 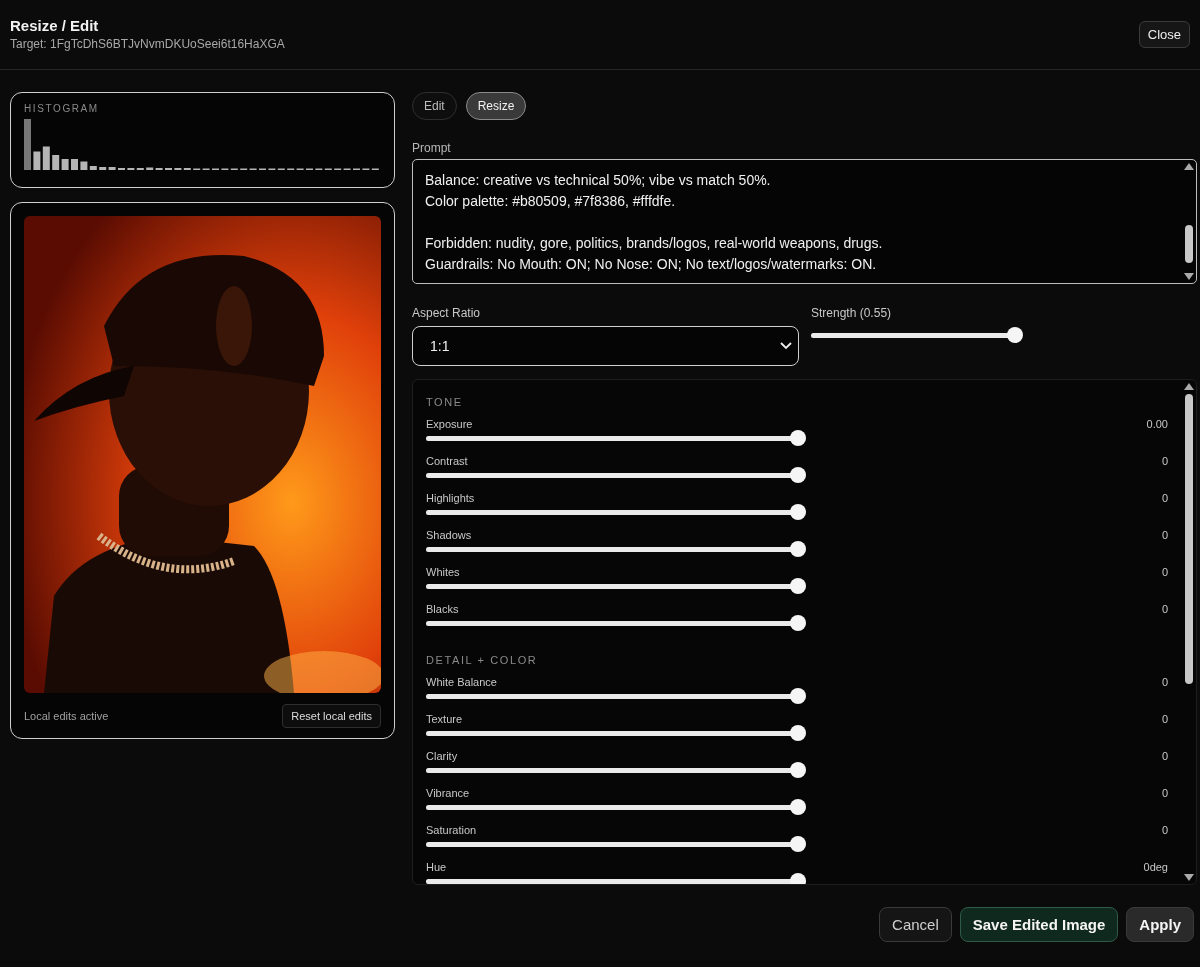 What do you see at coordinates (915, 924) in the screenshot?
I see `cancel-button: Cancel` at bounding box center [915, 924].